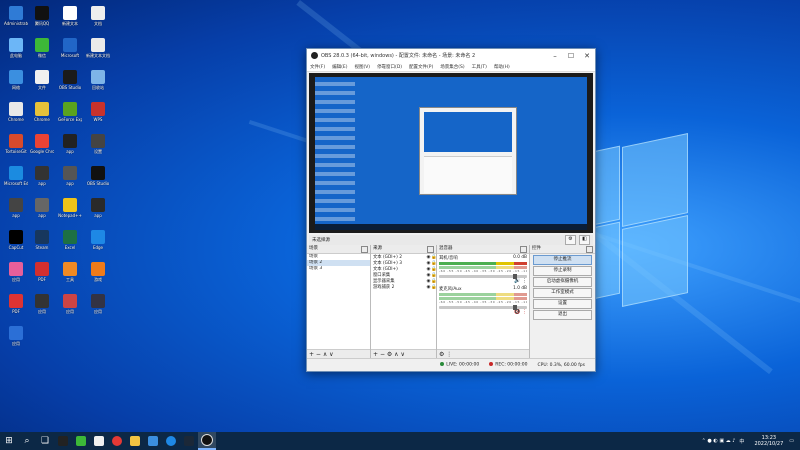 This screenshot has width=800, height=450. I want to click on taskbar-app-store, so click(153, 441).